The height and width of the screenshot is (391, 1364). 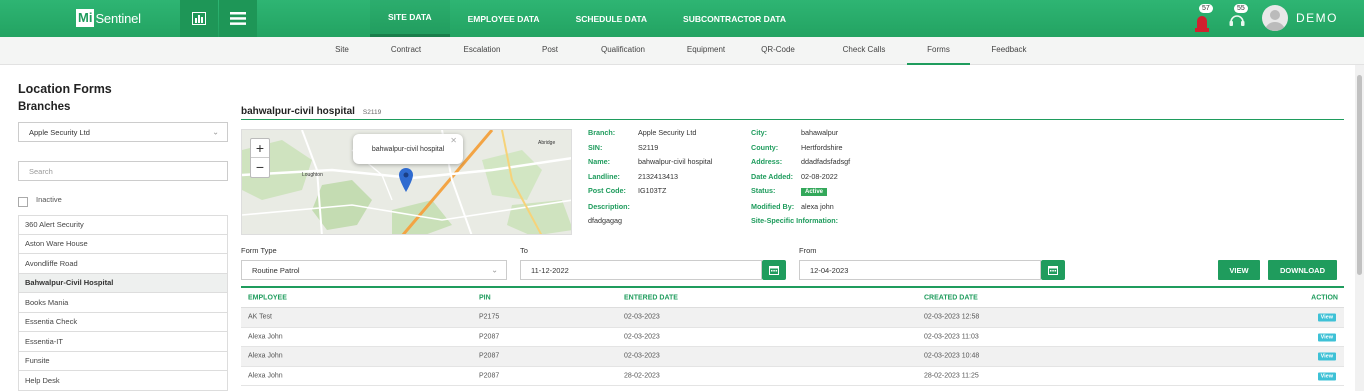 I want to click on to-date-label: To, so click(x=524, y=250).